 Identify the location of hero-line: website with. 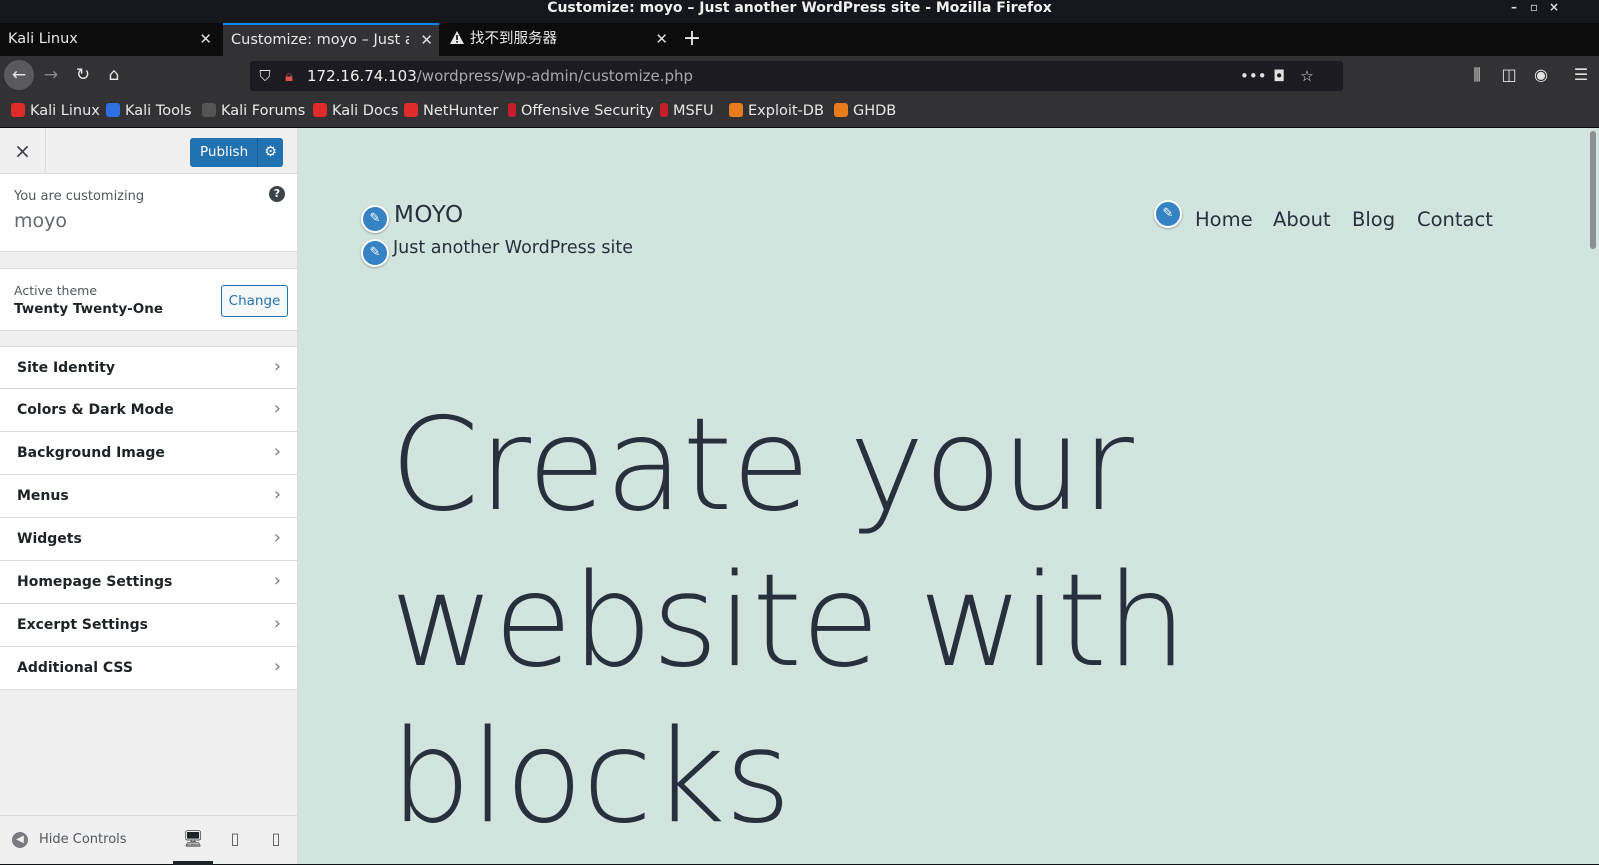
(788, 621).